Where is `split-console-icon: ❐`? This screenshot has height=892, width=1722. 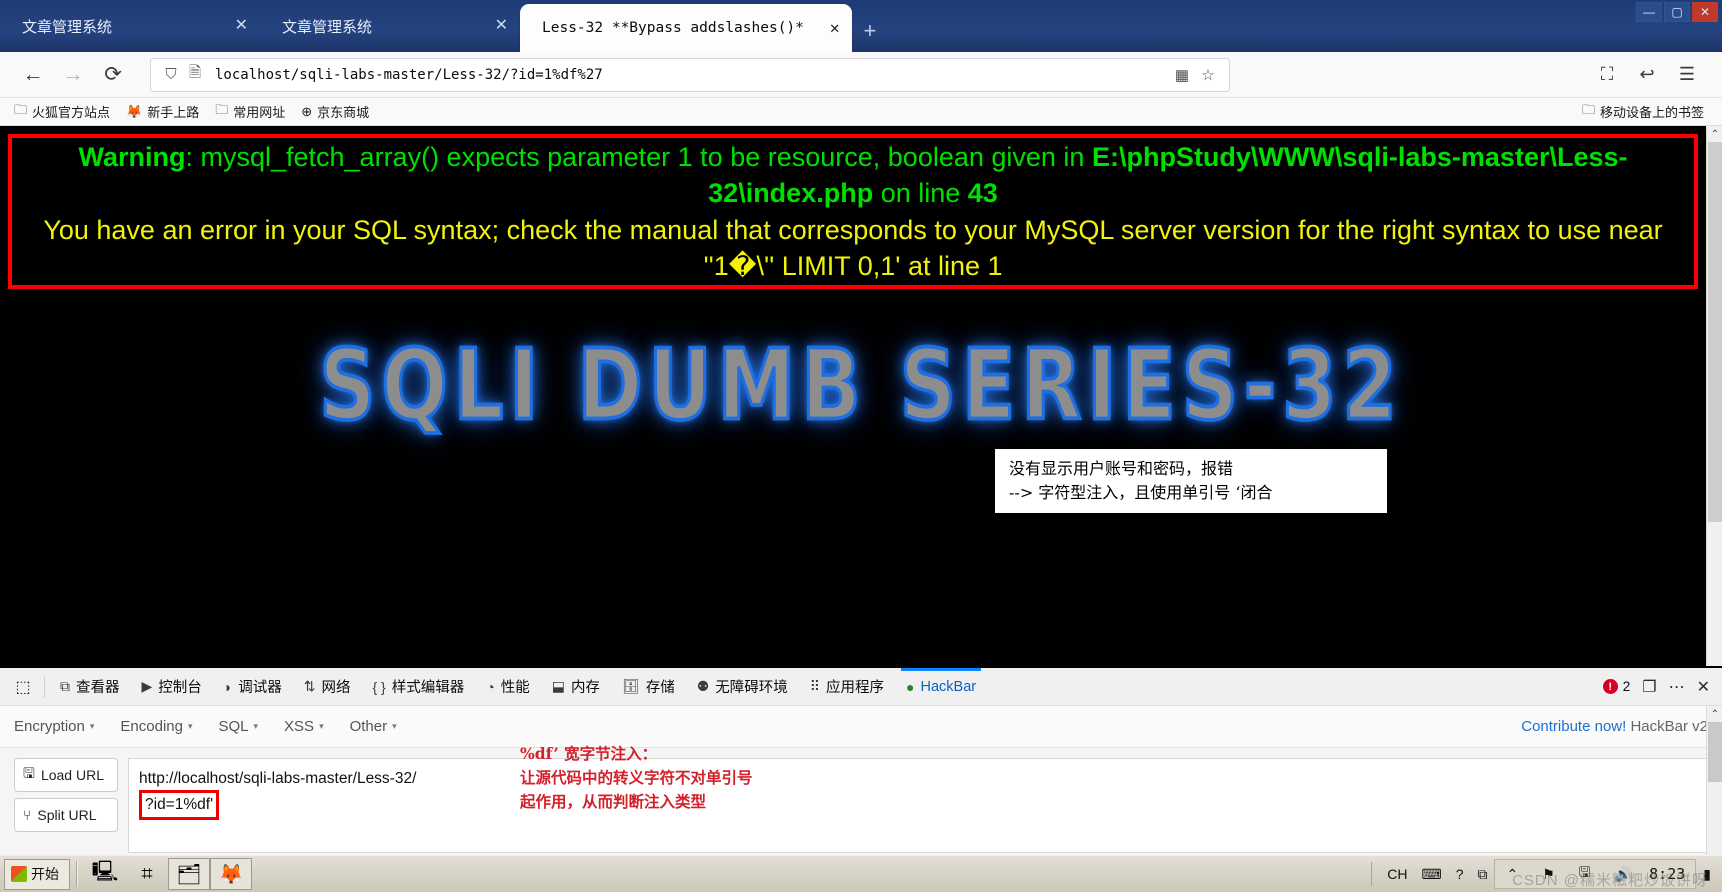 split-console-icon: ❐ is located at coordinates (1649, 687).